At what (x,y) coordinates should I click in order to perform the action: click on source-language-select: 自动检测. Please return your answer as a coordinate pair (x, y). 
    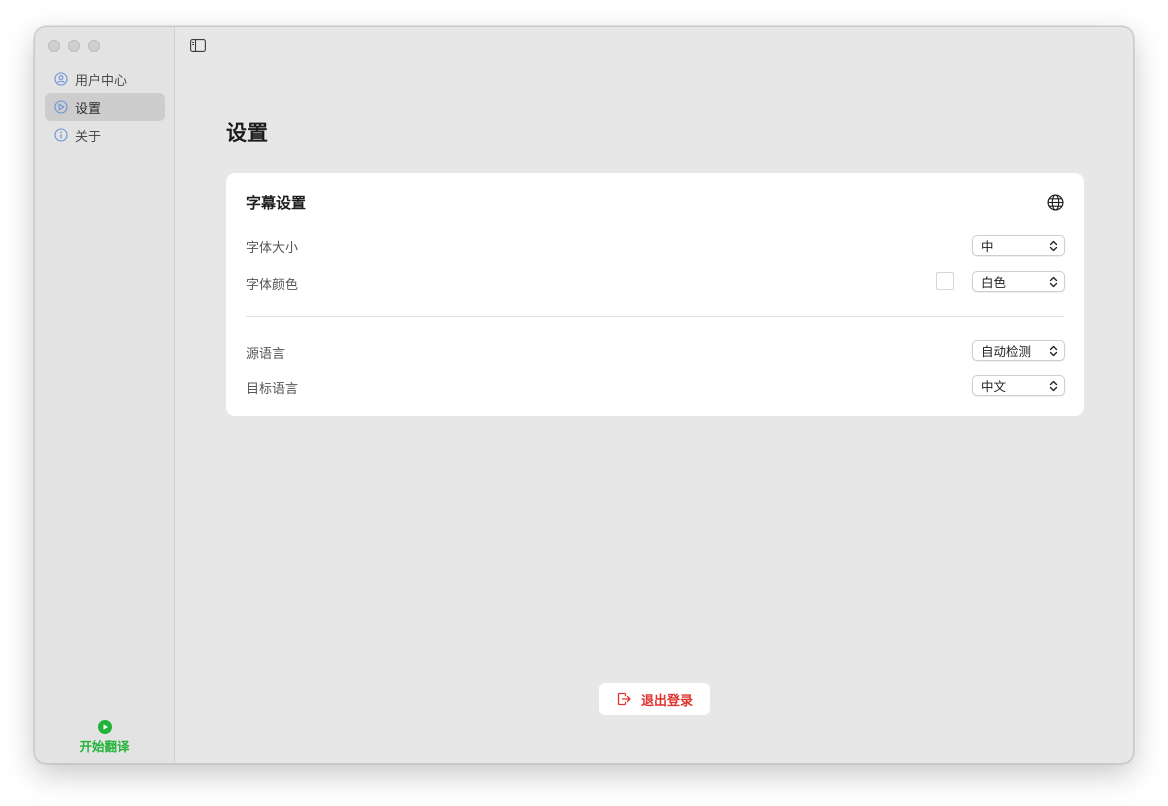
    Looking at the image, I should click on (1018, 350).